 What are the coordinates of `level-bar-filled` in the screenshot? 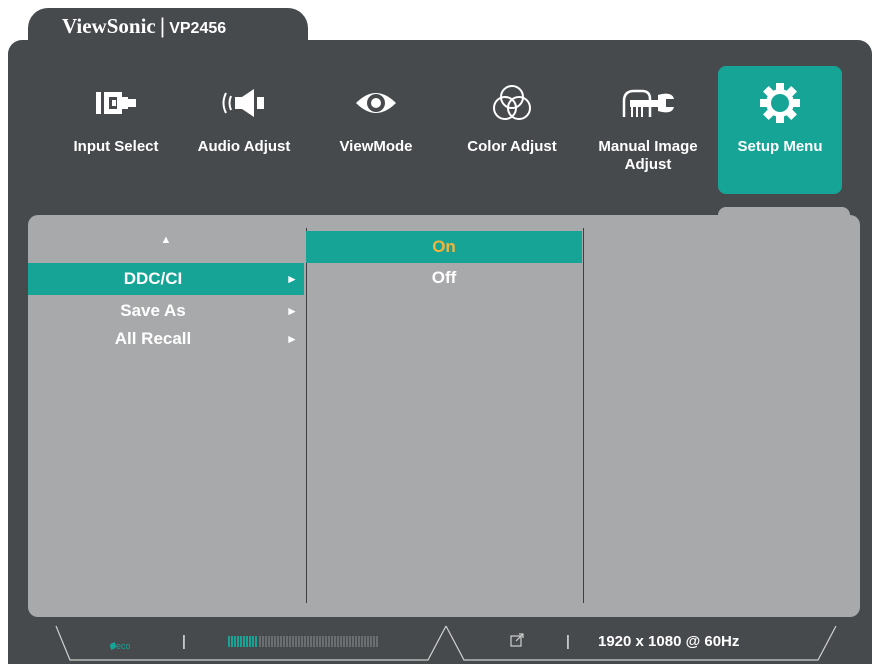 It's located at (243, 641).